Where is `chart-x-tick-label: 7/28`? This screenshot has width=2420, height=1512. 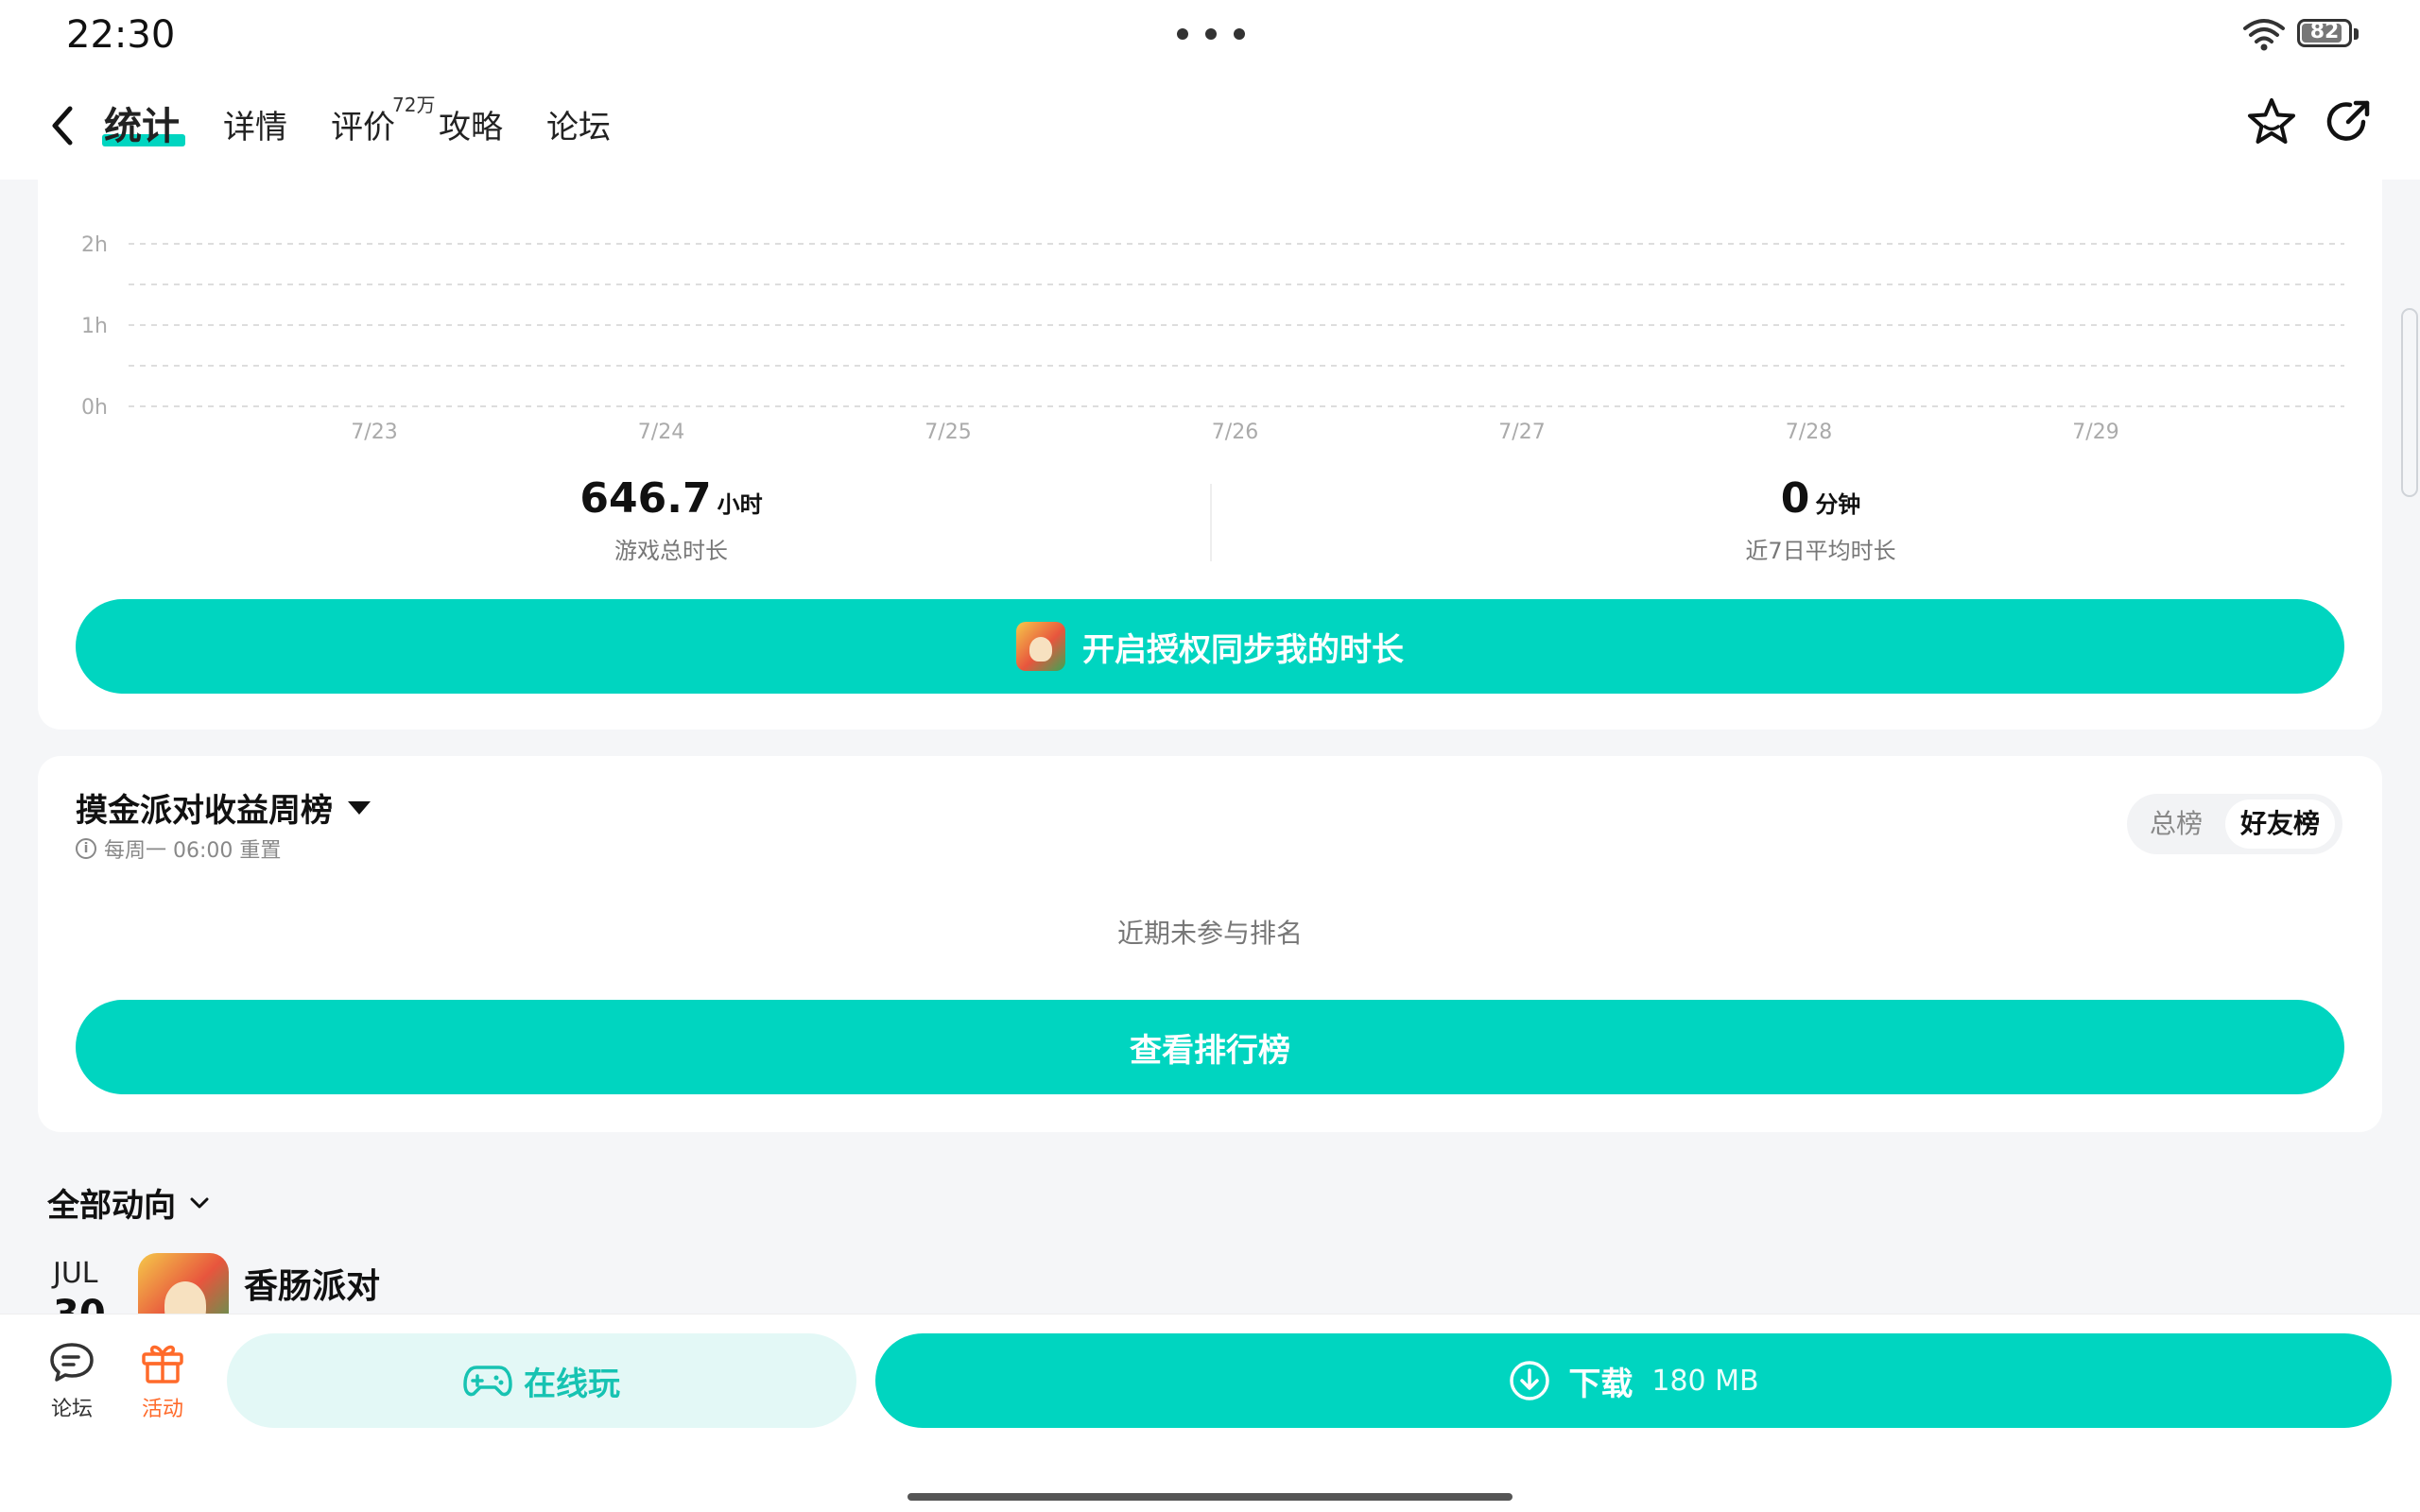 chart-x-tick-label: 7/28 is located at coordinates (1809, 432).